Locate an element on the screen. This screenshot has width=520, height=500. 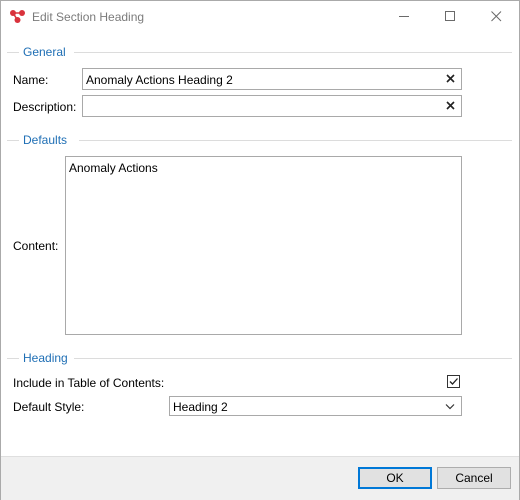
heading-group: Heading is located at coordinates (259, 358).